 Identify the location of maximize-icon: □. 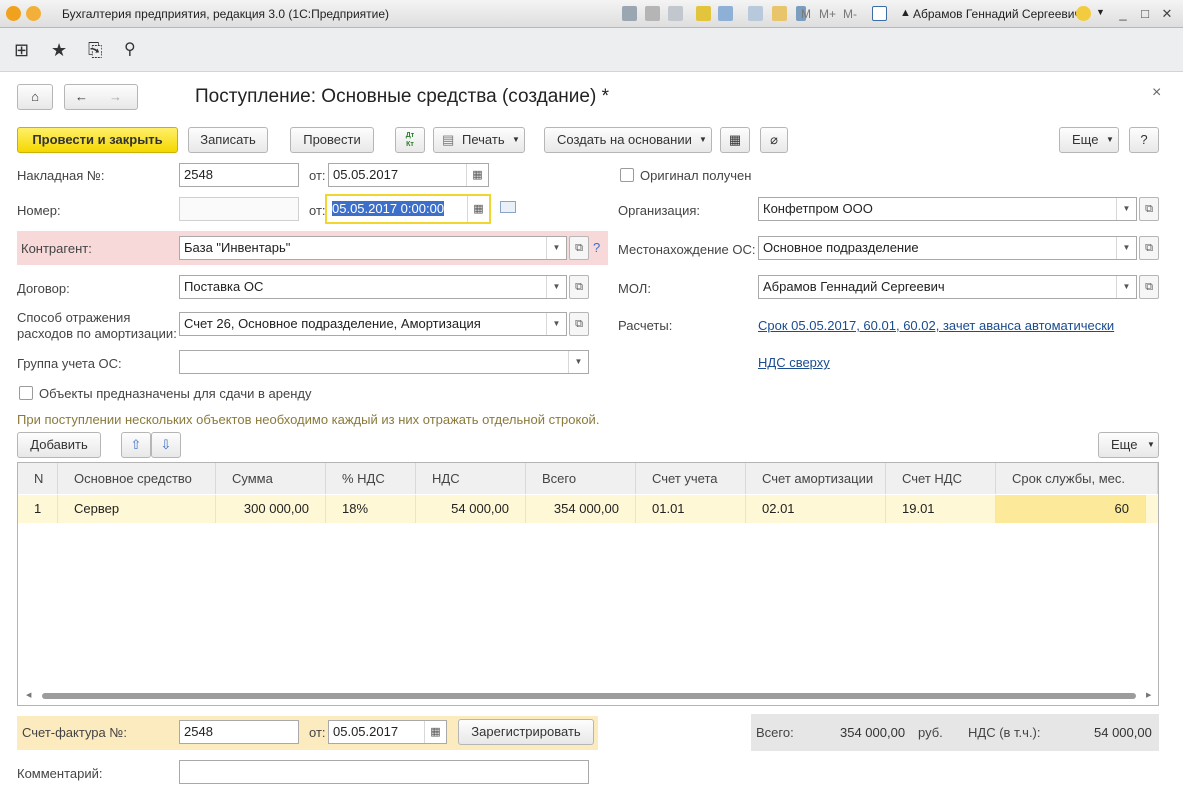
(1145, 14).